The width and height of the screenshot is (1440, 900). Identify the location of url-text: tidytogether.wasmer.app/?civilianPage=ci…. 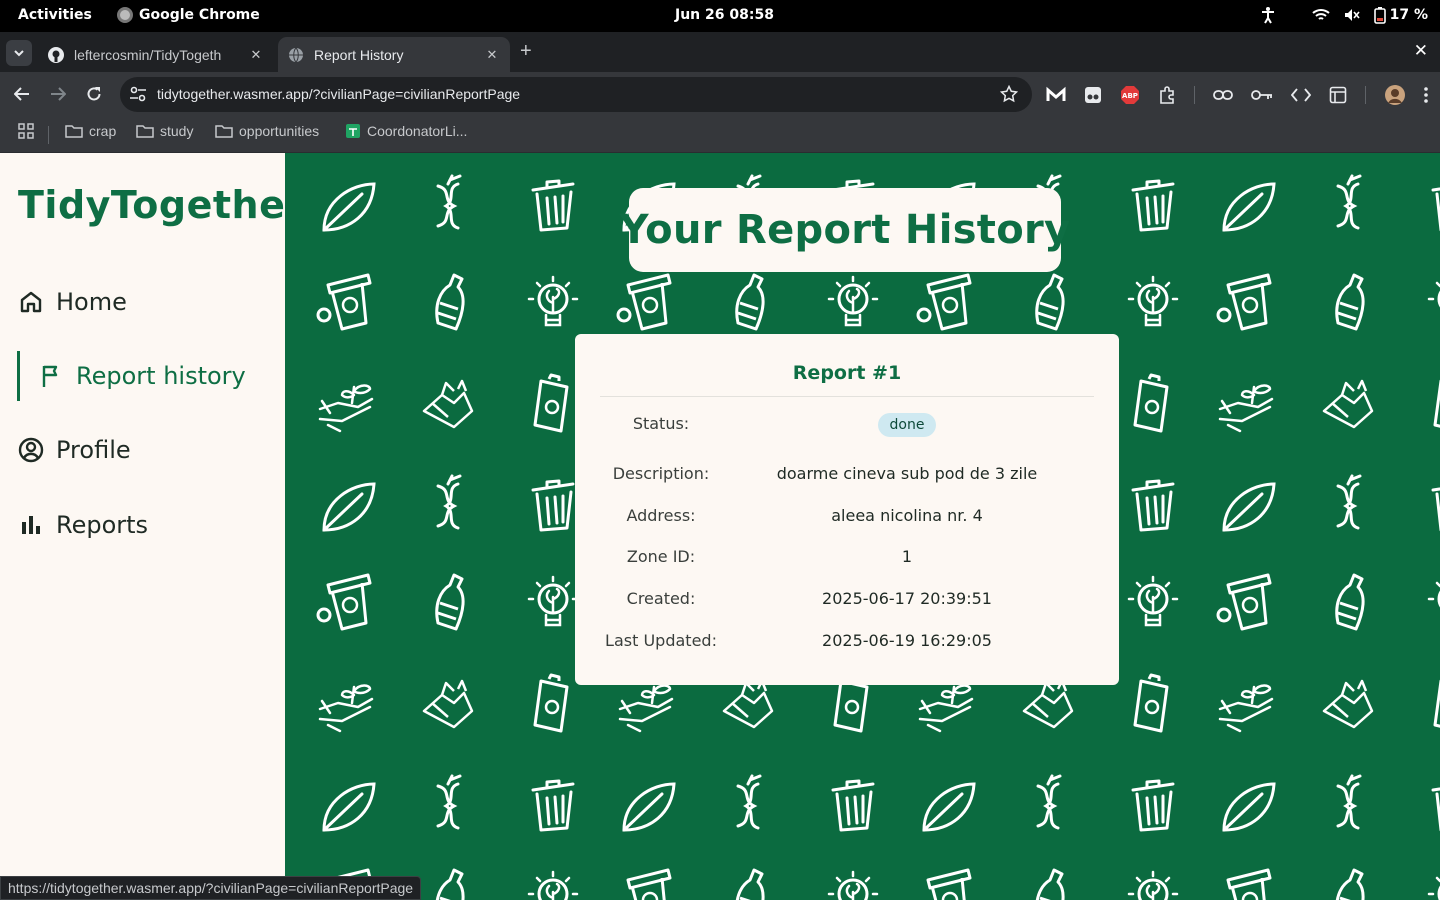
(338, 94).